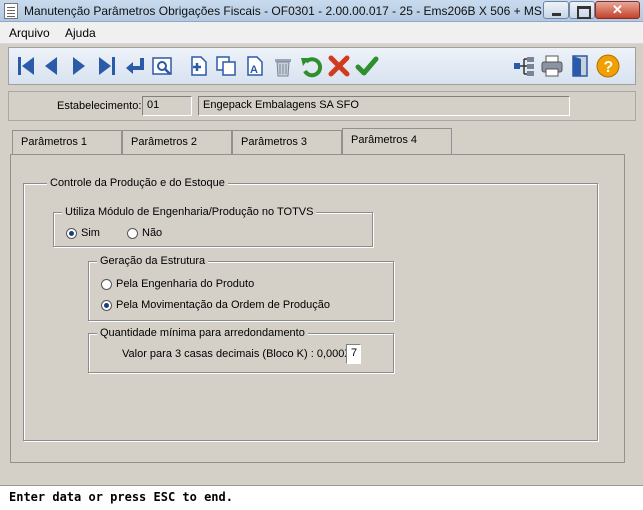  What do you see at coordinates (99, 106) in the screenshot?
I see `estabelecimento-label: Estabelecimento:` at bounding box center [99, 106].